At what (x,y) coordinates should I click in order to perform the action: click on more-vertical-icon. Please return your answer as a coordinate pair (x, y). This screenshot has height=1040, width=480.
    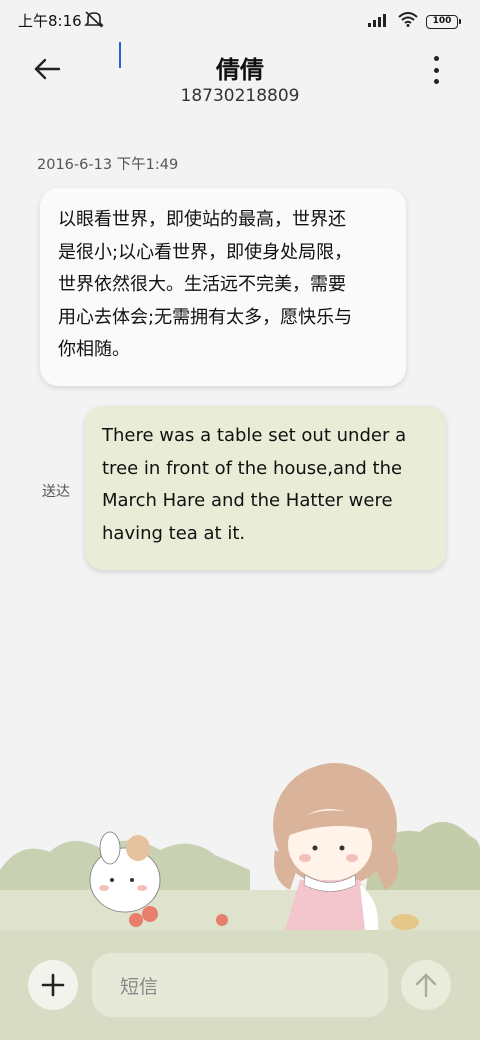
    Looking at the image, I should click on (436, 58).